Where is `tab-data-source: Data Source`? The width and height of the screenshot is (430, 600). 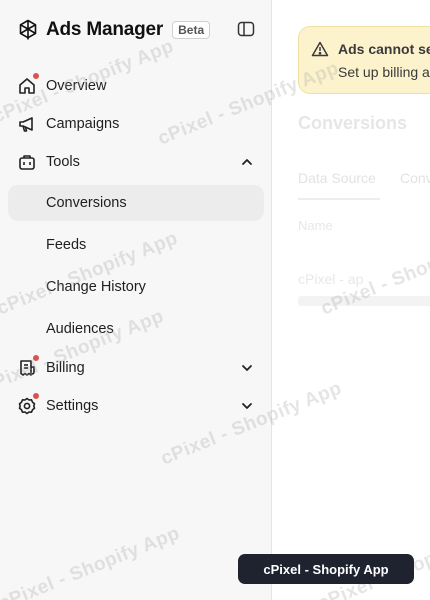
tab-data-source: Data Source is located at coordinates (337, 178).